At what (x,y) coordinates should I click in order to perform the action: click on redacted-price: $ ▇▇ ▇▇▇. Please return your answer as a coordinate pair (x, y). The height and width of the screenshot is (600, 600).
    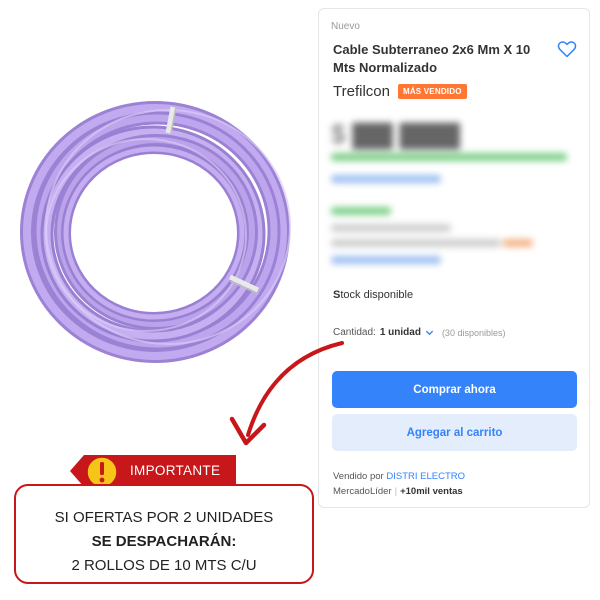
    Looking at the image, I should click on (395, 134).